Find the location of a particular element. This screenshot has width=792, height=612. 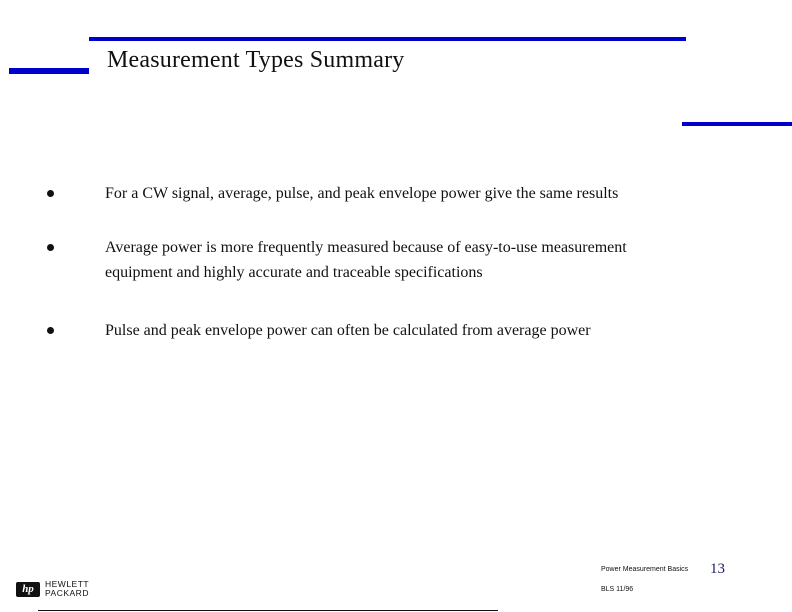

hp-logo-text: HEWLETT PACKARD is located at coordinates (67, 589).